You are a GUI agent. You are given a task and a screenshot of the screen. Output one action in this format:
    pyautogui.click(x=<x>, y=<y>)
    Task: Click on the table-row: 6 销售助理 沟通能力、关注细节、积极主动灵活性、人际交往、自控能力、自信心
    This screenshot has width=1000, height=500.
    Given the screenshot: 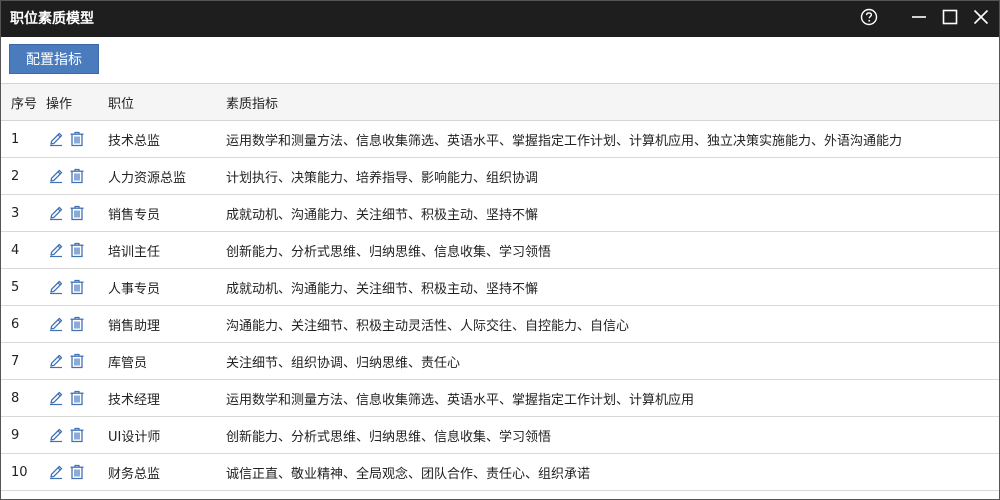 What is the action you would take?
    pyautogui.click(x=500, y=324)
    